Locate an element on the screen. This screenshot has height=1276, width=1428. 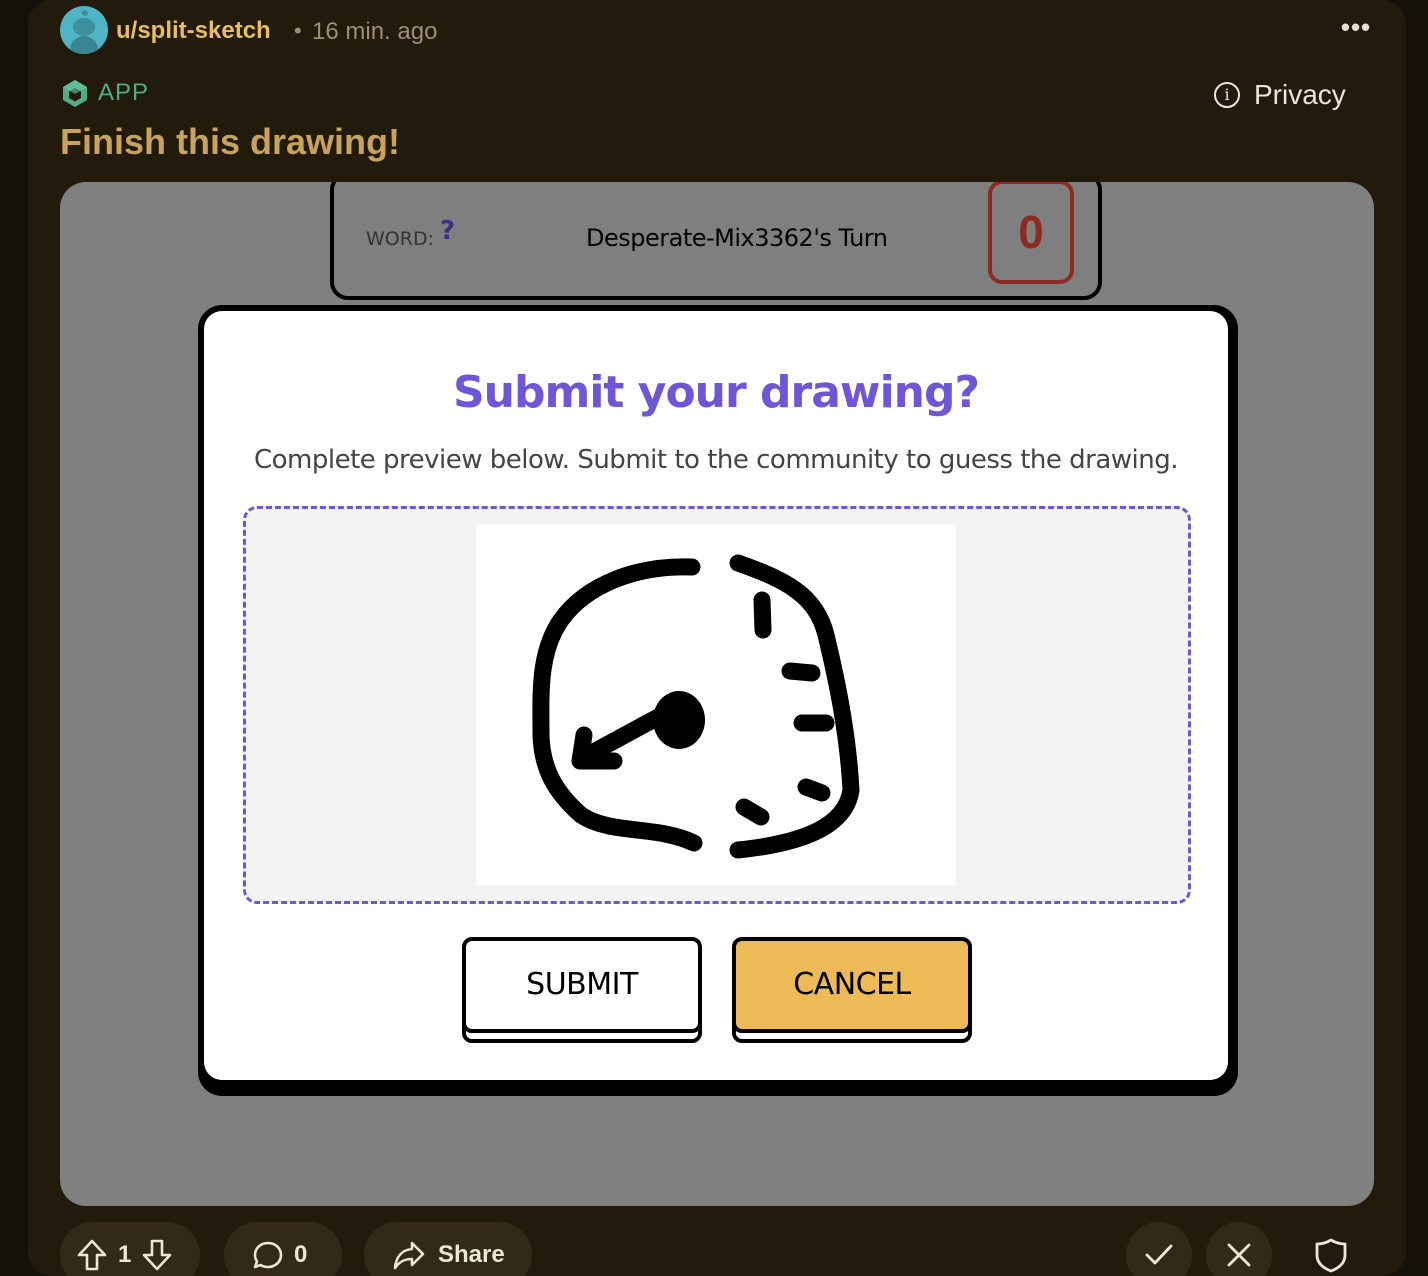
post-time: 16 min. ago is located at coordinates (375, 31).